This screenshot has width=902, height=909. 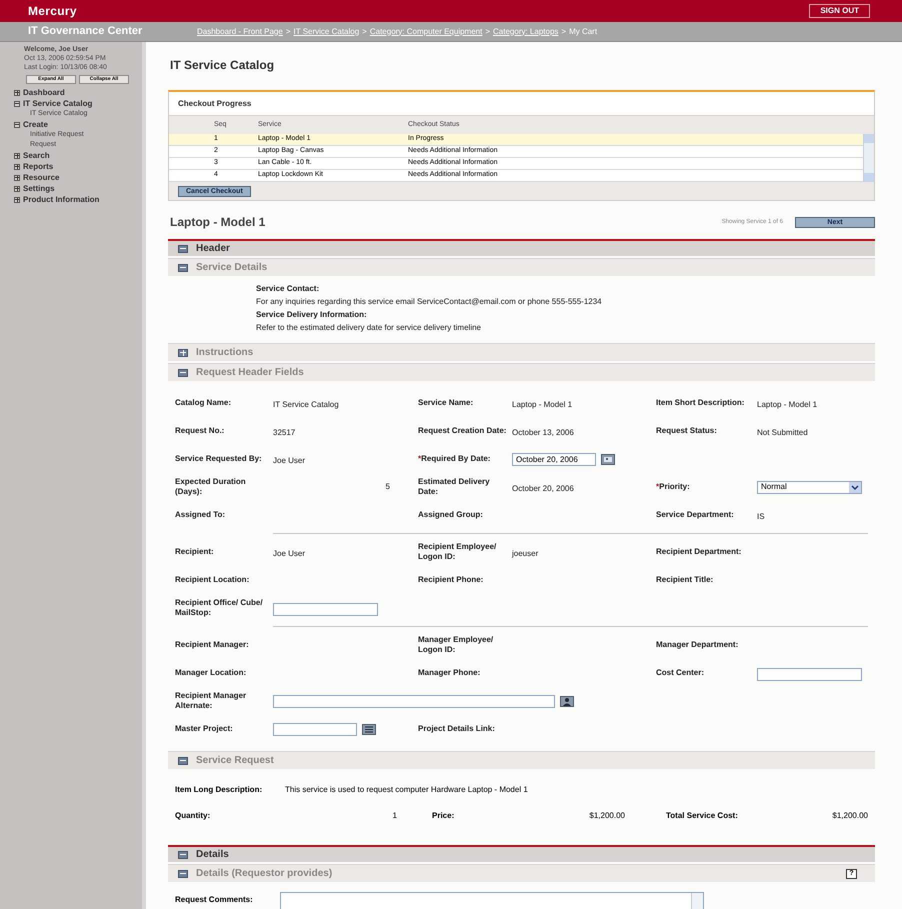 What do you see at coordinates (195, 552) in the screenshot?
I see `field-label: Recipient:` at bounding box center [195, 552].